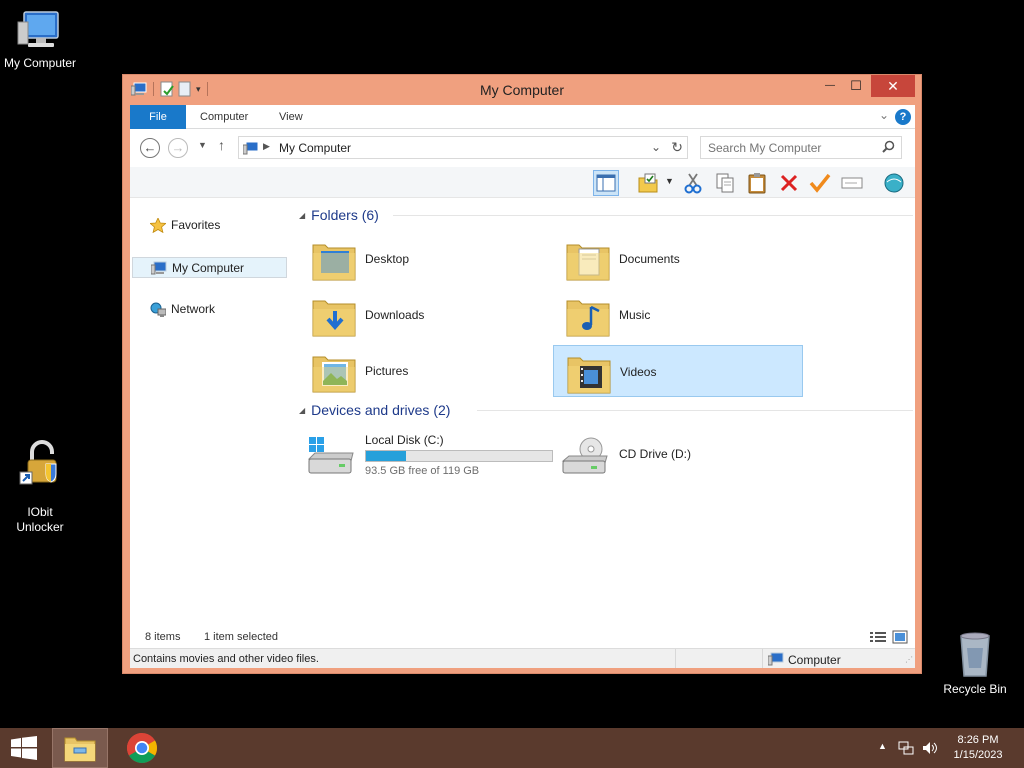 The height and width of the screenshot is (768, 1024). I want to click on nav-item-label: My Computer, so click(208, 268).